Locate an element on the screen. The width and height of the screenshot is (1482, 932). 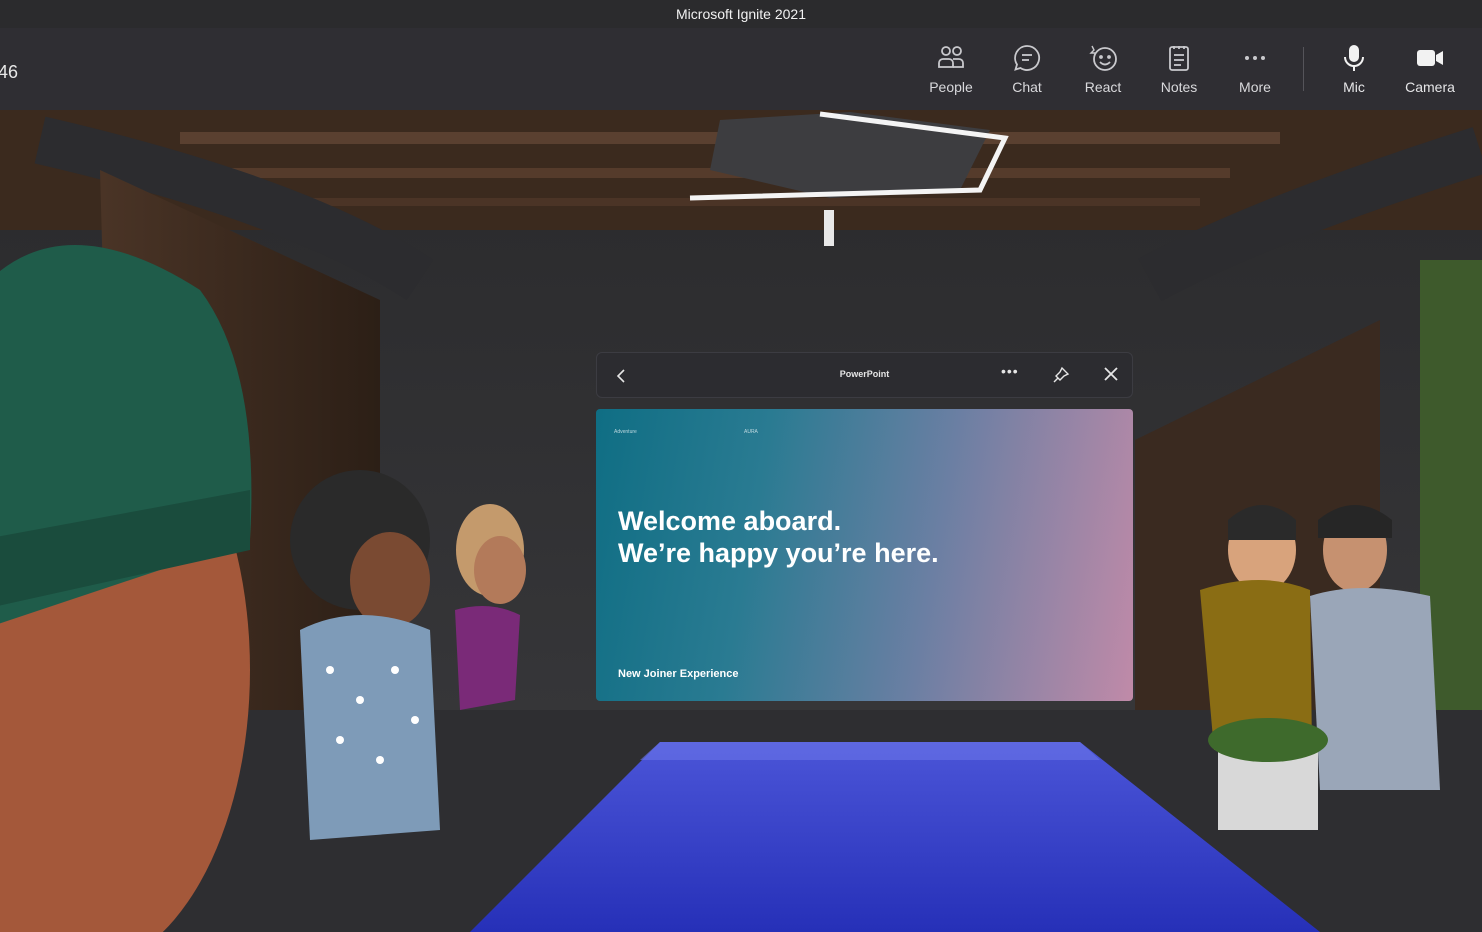
powerpoint-window-bar: PowerPoint ••• is located at coordinates (864, 375).